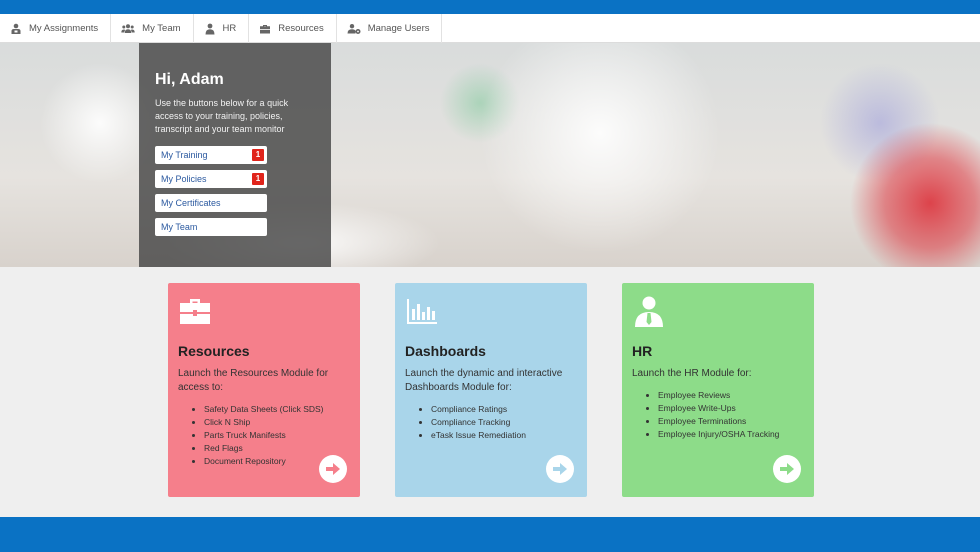 This screenshot has width=980, height=552. I want to click on nav-item-my-team: My Team, so click(152, 28).